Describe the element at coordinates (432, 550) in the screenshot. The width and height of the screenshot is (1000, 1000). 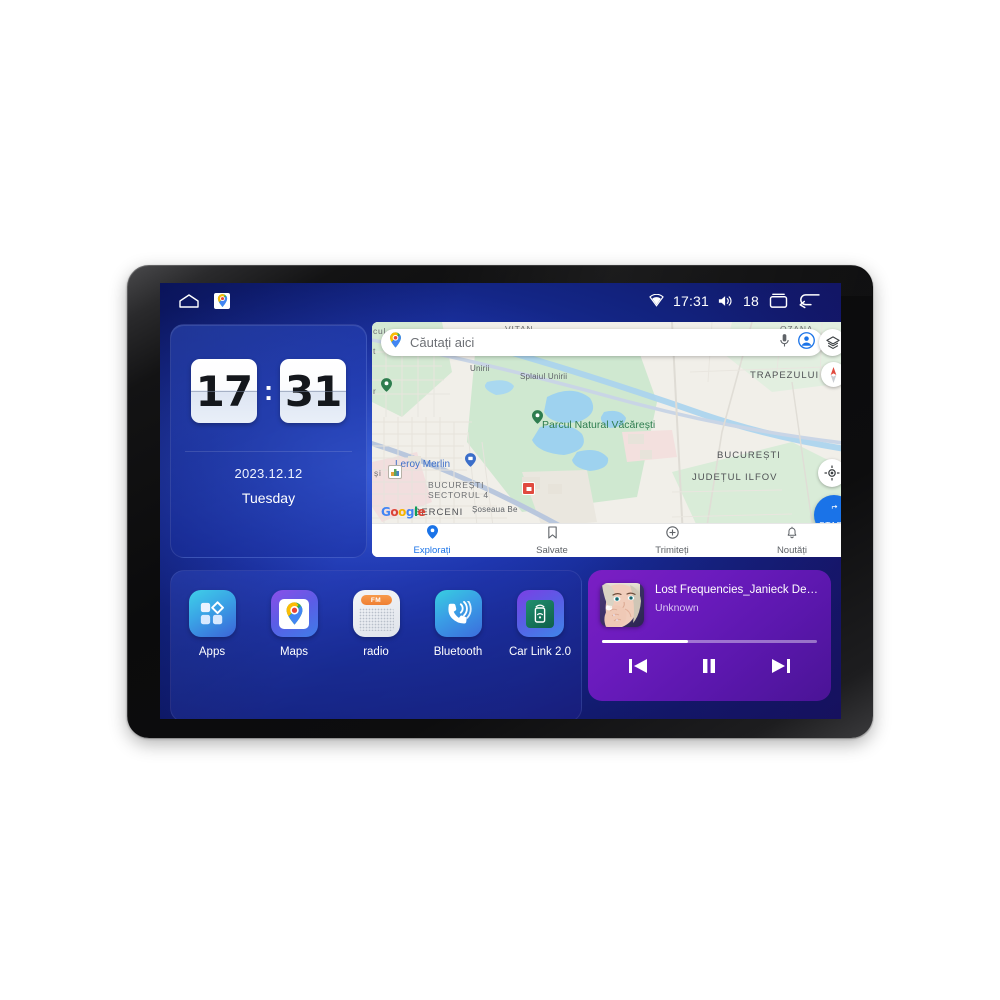
I see `map-nav-label: Explorați` at that location.